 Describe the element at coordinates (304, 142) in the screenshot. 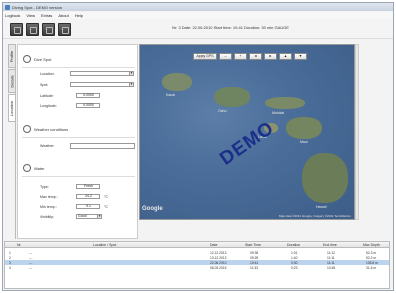

I see `map-label-maui: Maui` at that location.